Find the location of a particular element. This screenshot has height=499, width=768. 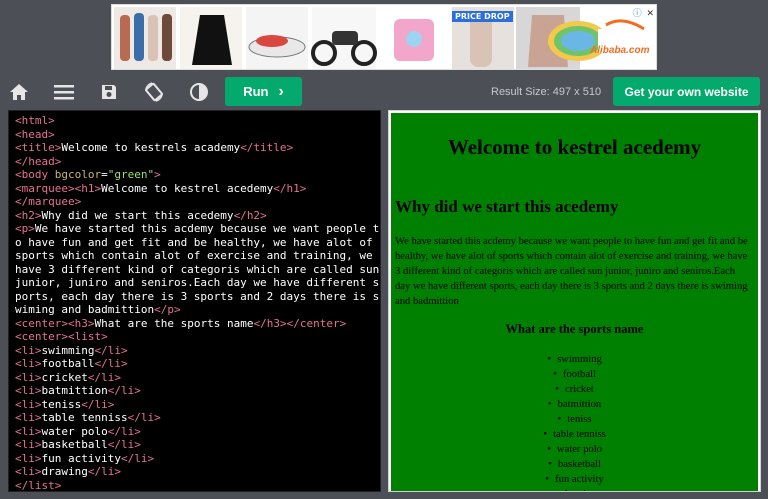

code-line: <li>batmittion</li> is located at coordinates (197, 391).